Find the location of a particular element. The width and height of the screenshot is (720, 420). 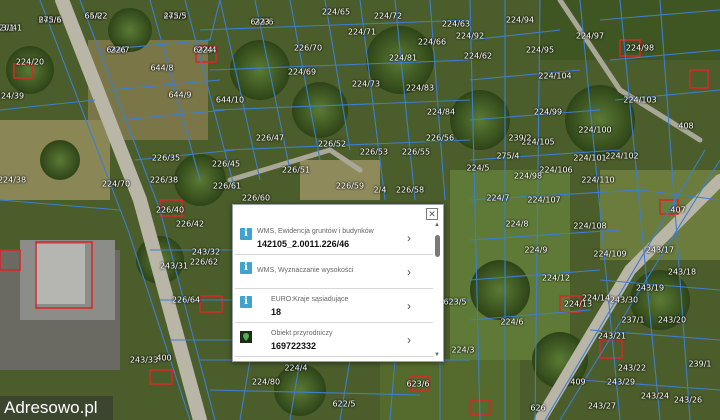

scroll-up-arrow-icon: ▲ is located at coordinates (437, 225).